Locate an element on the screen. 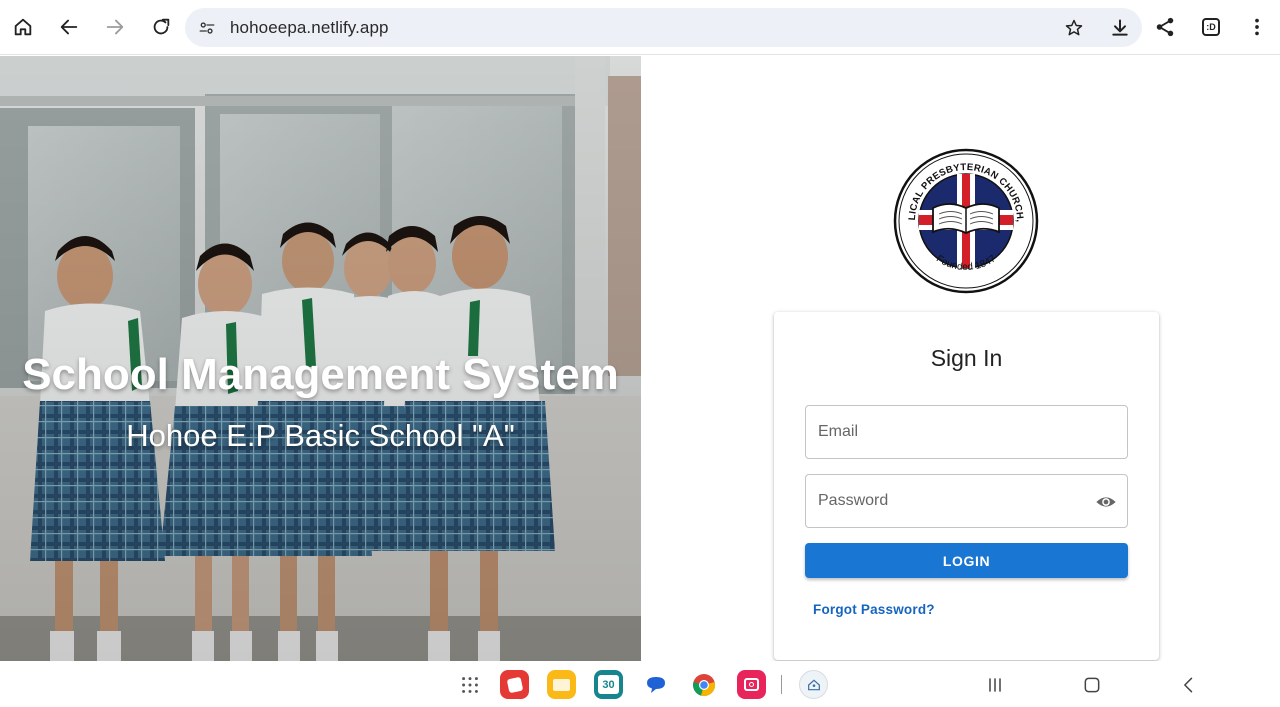 The width and height of the screenshot is (1280, 707). home-icon is located at coordinates (23, 27).